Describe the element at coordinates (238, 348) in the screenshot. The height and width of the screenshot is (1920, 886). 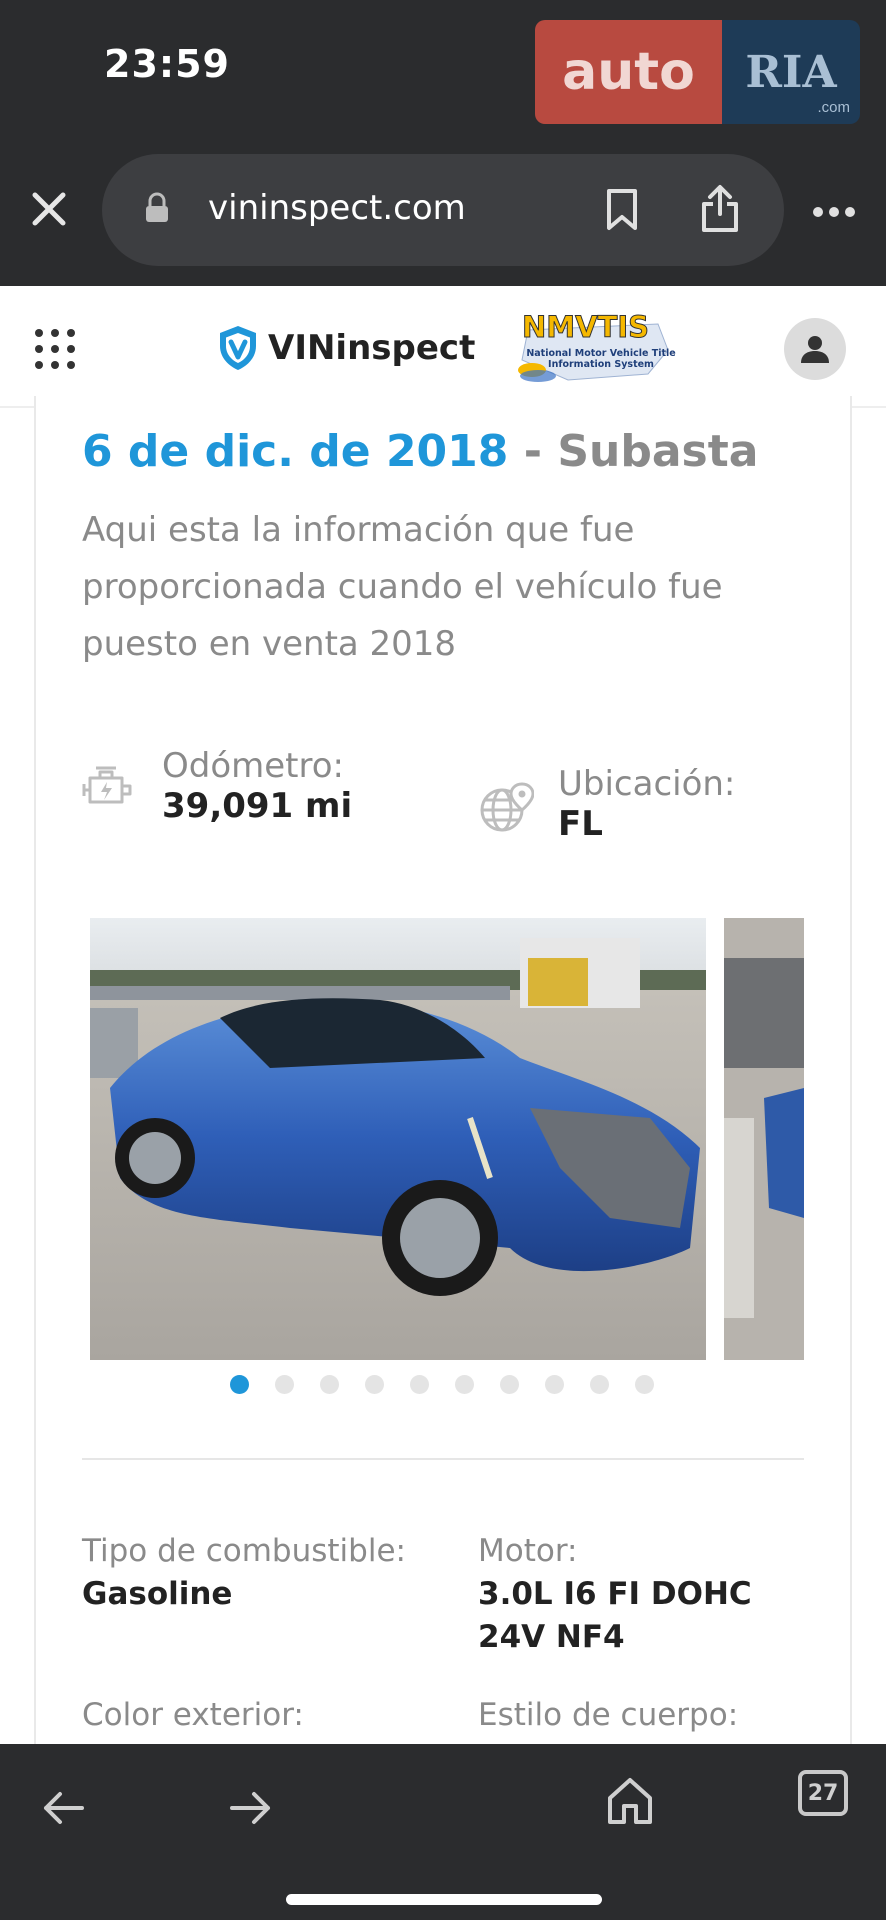
I see `shield-icon` at that location.